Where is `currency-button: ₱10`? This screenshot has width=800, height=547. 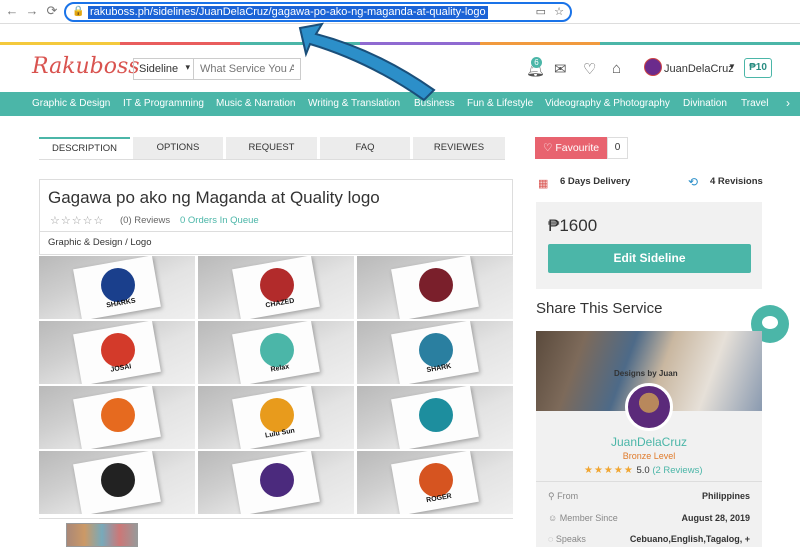 currency-button: ₱10 is located at coordinates (758, 68).